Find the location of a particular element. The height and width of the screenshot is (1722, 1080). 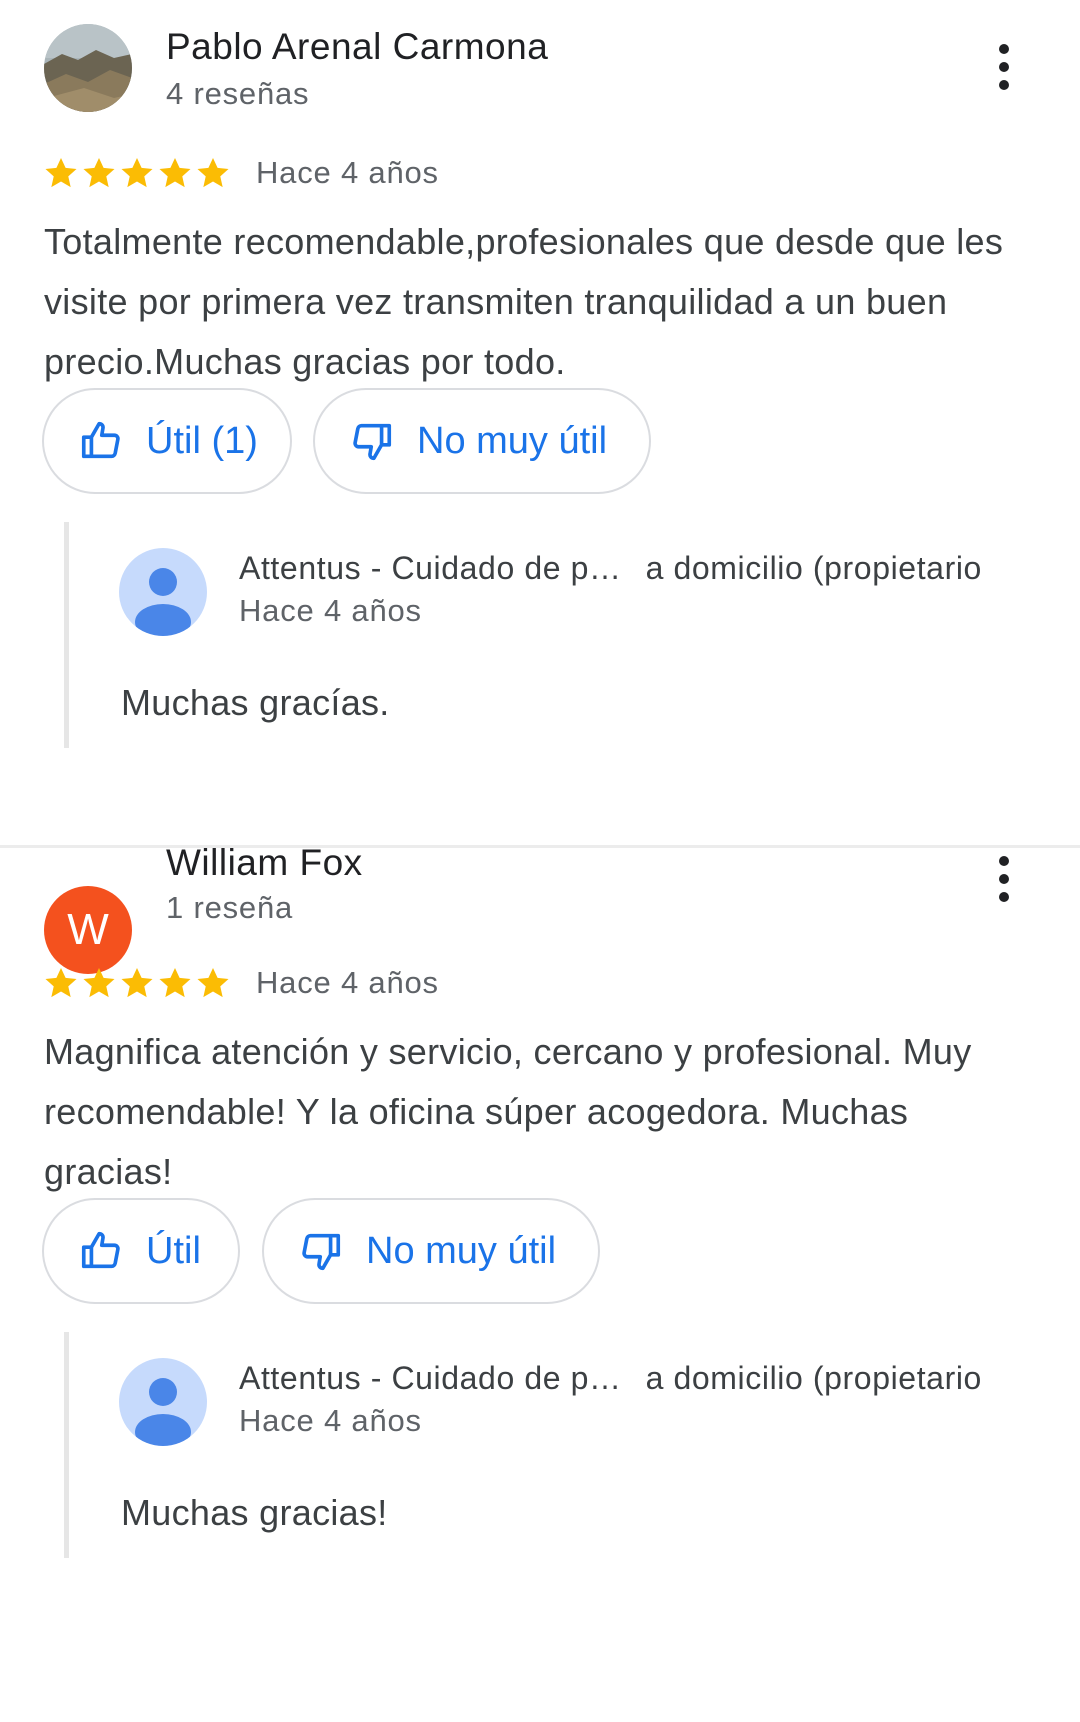

avatar-photo is located at coordinates (88, 68).